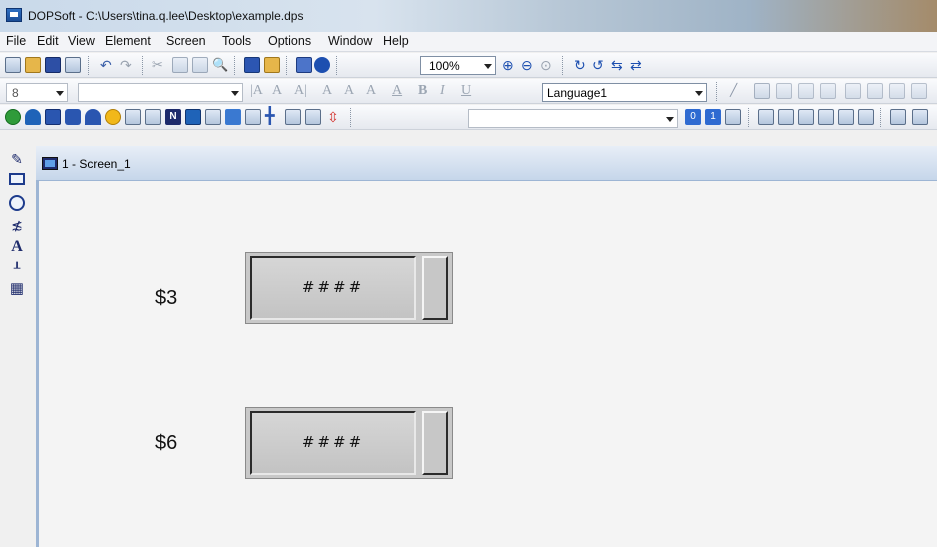 This screenshot has height=547, width=937. Describe the element at coordinates (53, 65) in the screenshot. I see `save-icon` at that location.